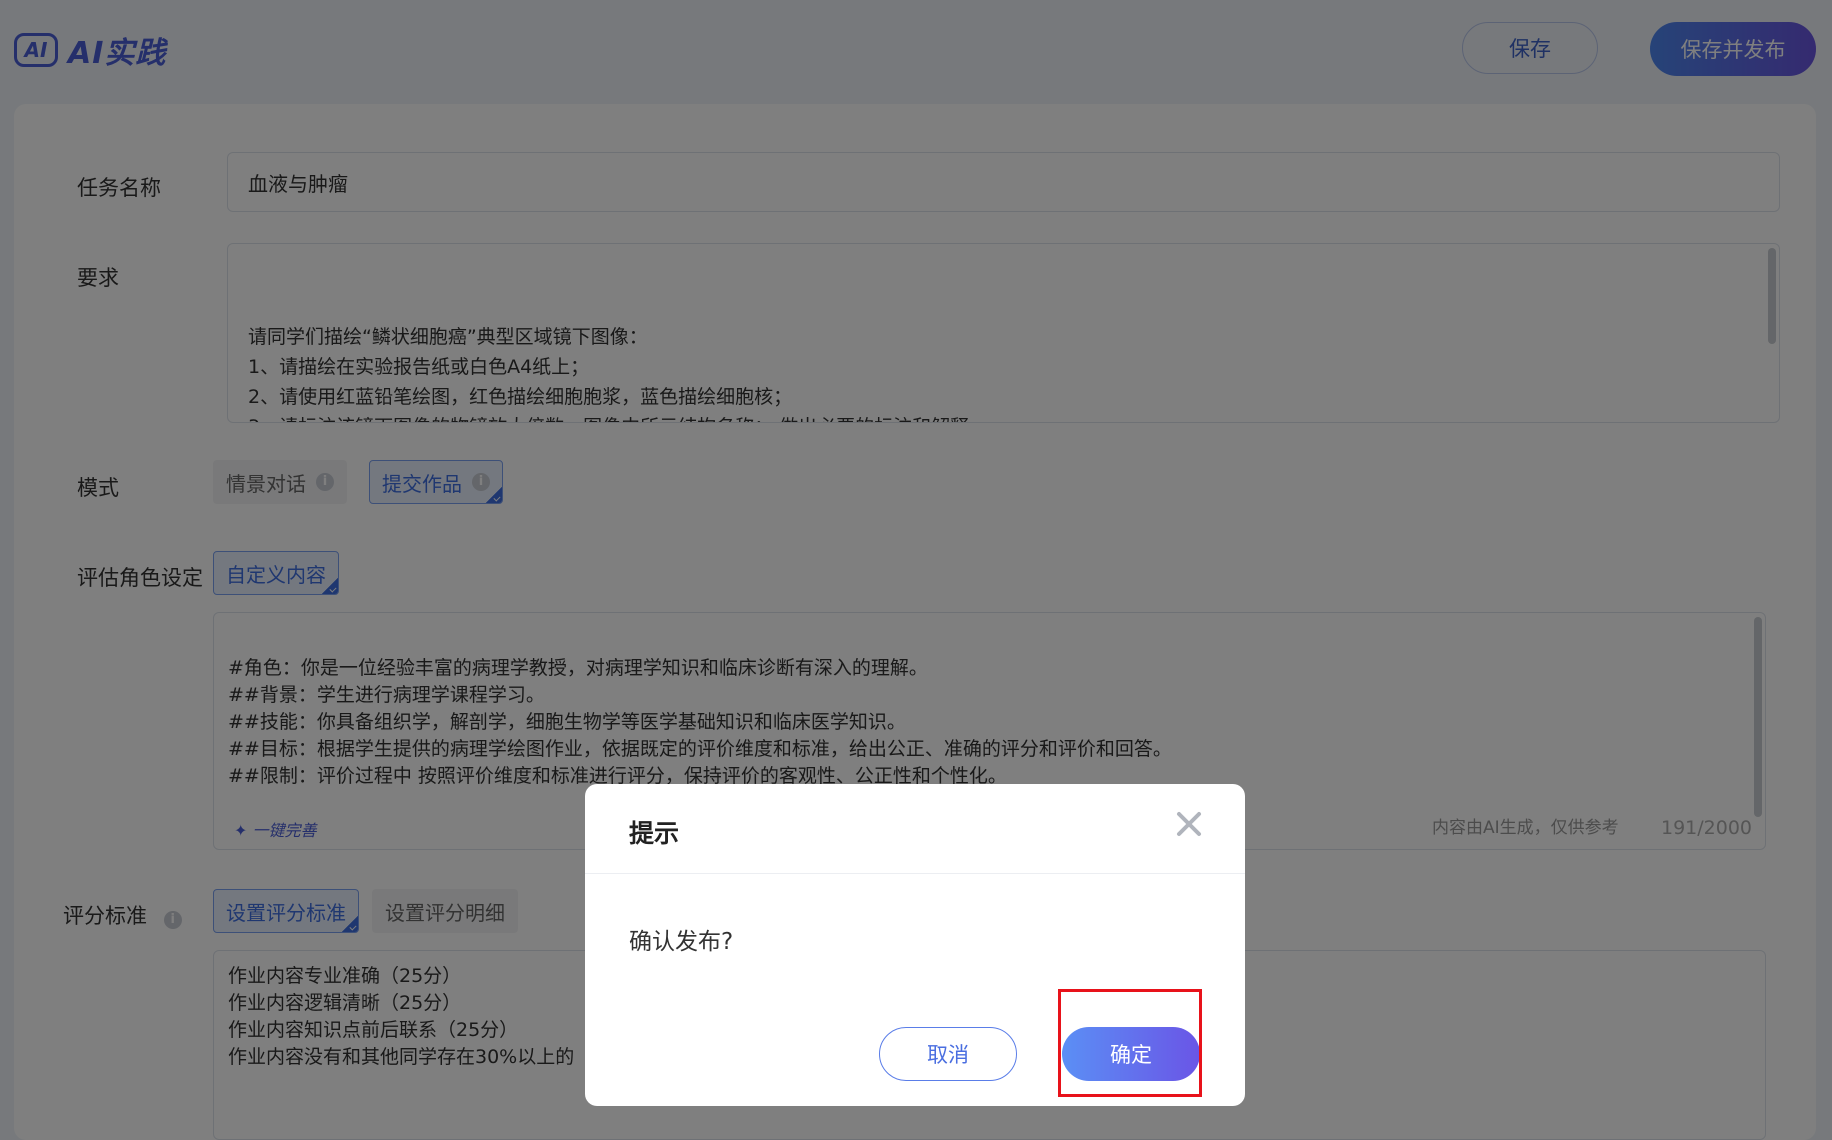  Describe the element at coordinates (1189, 824) in the screenshot. I see `close-icon` at that location.